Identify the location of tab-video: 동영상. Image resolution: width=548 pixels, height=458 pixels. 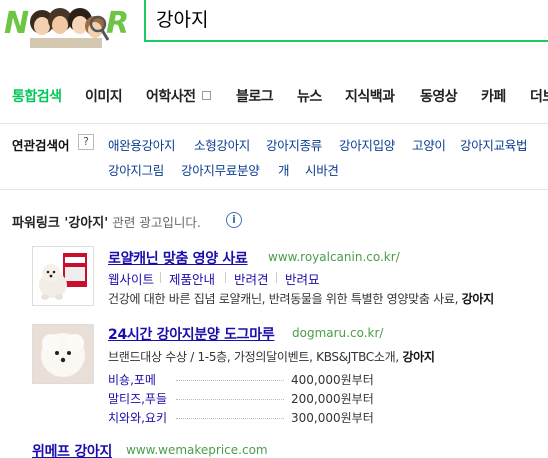
(439, 96).